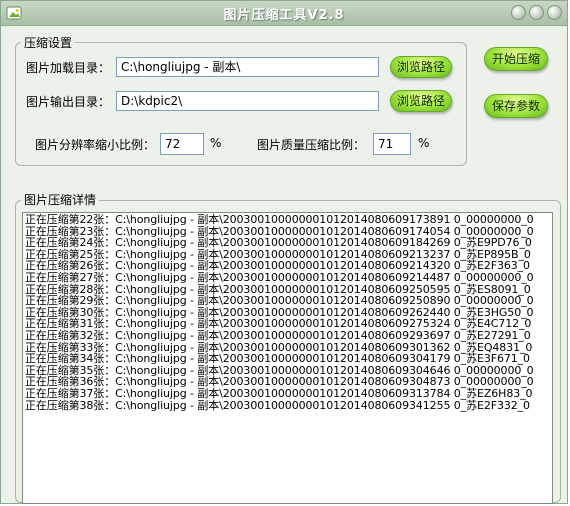 The width and height of the screenshot is (570, 506). What do you see at coordinates (554, 12) in the screenshot?
I see `close-button` at bounding box center [554, 12].